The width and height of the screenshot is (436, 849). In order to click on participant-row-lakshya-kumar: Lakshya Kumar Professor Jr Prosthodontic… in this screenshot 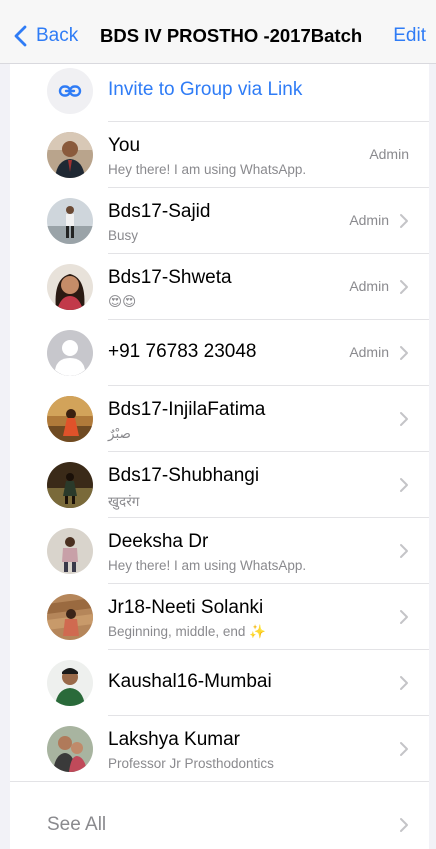, I will do `click(219, 749)`.